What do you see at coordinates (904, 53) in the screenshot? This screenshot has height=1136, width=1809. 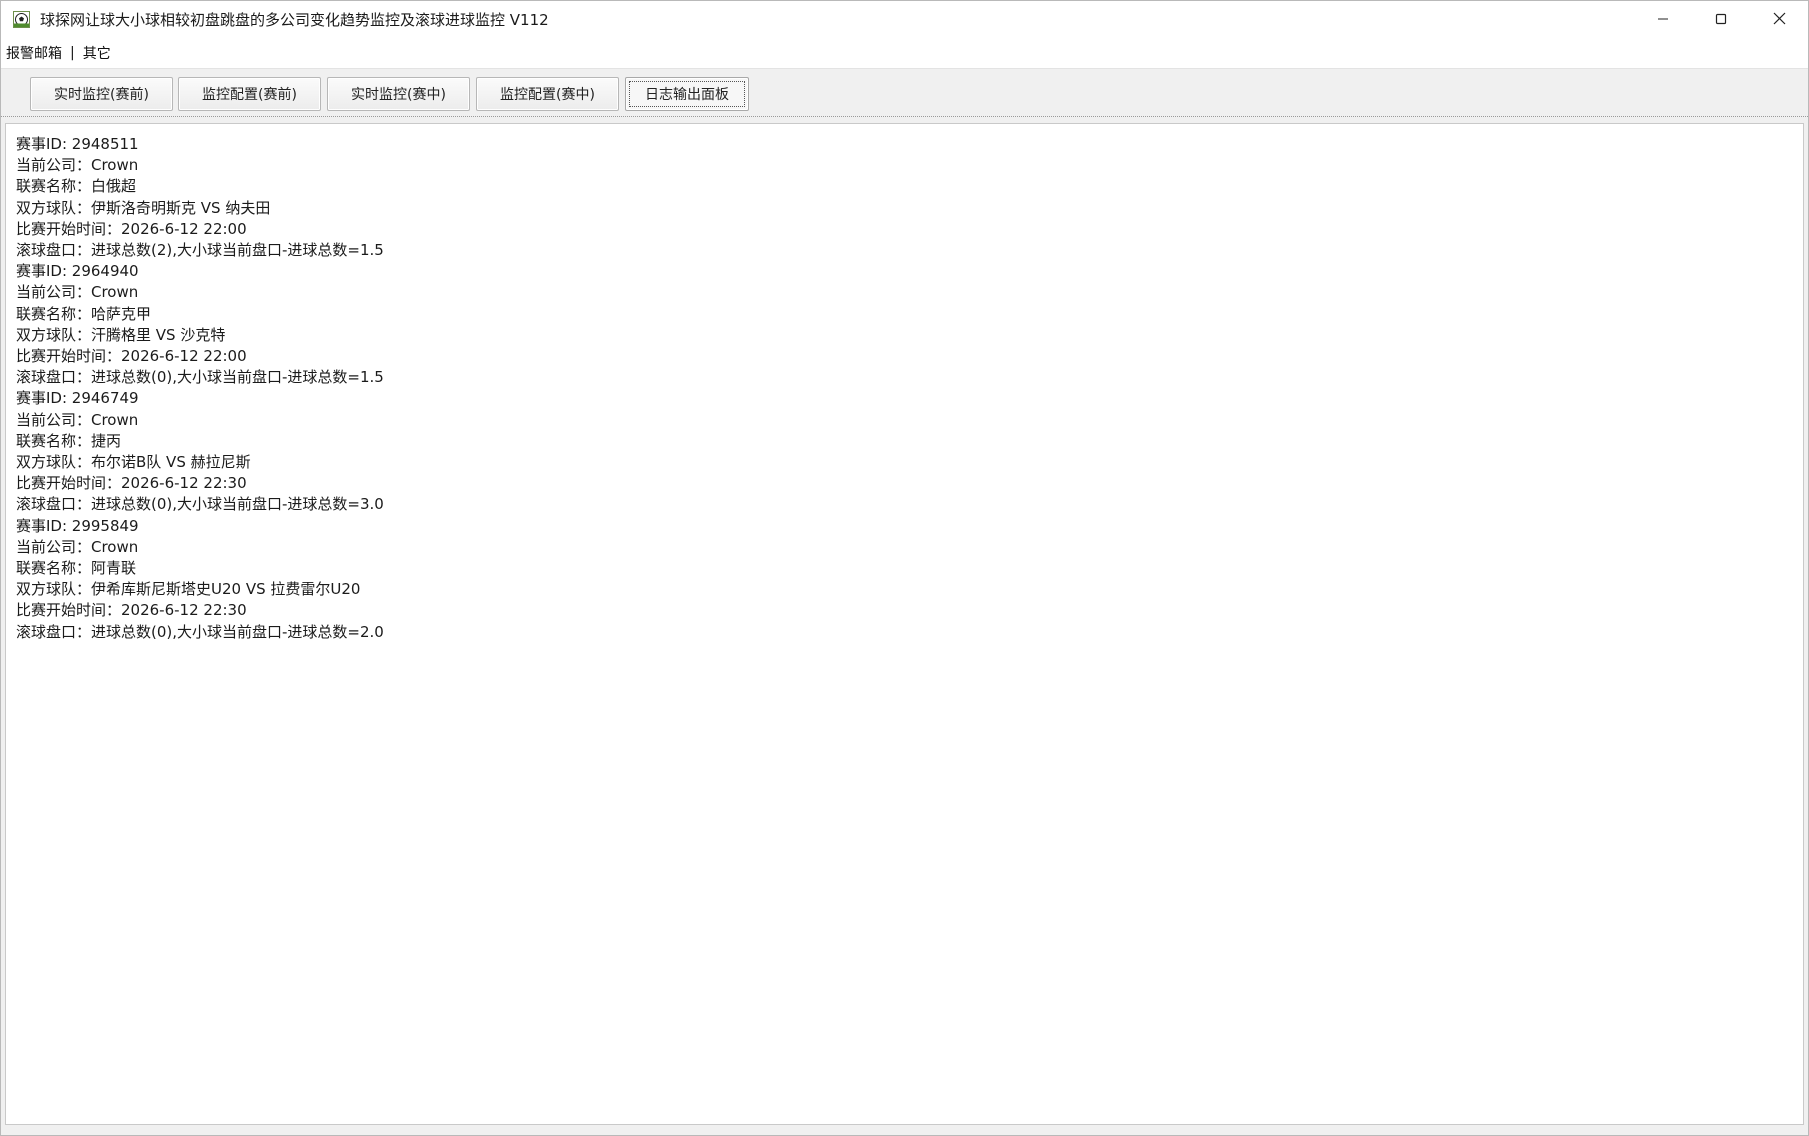 I see `menu-bar: 报警邮箱 | 其它` at bounding box center [904, 53].